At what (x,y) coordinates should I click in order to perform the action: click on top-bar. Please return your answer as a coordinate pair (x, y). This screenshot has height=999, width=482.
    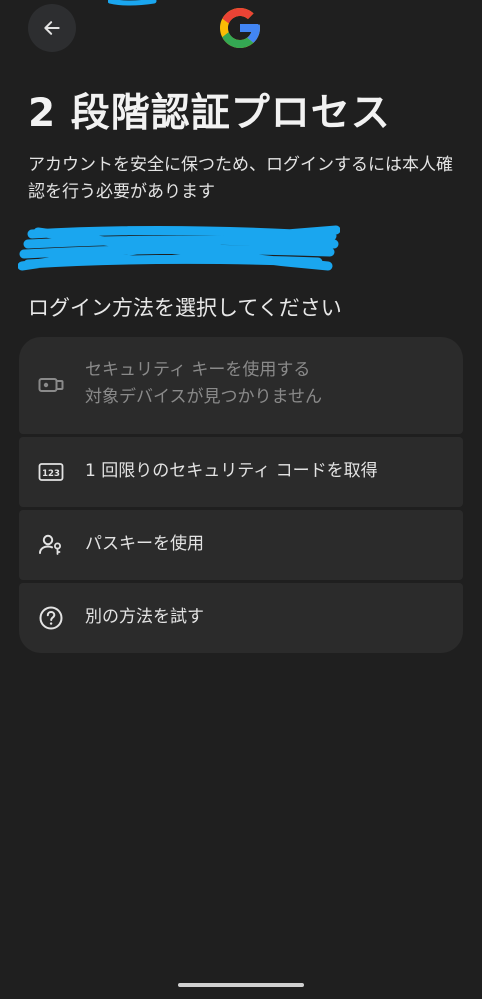
    Looking at the image, I should click on (241, 28).